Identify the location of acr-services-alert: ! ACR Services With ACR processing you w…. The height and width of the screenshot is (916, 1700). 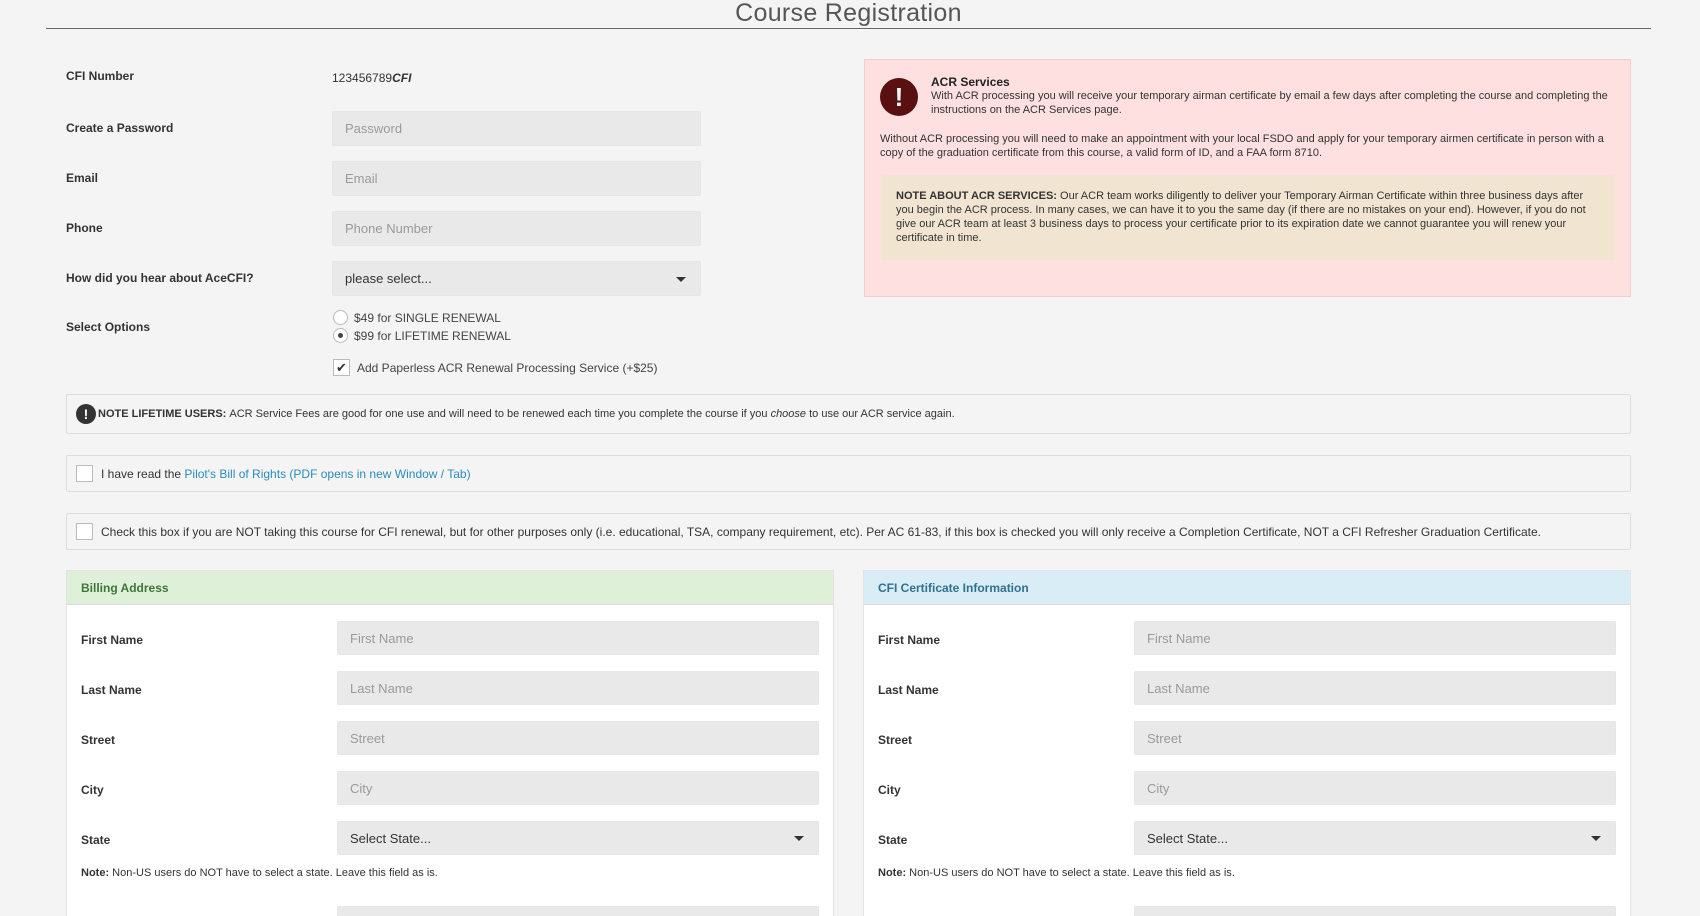
(1247, 178).